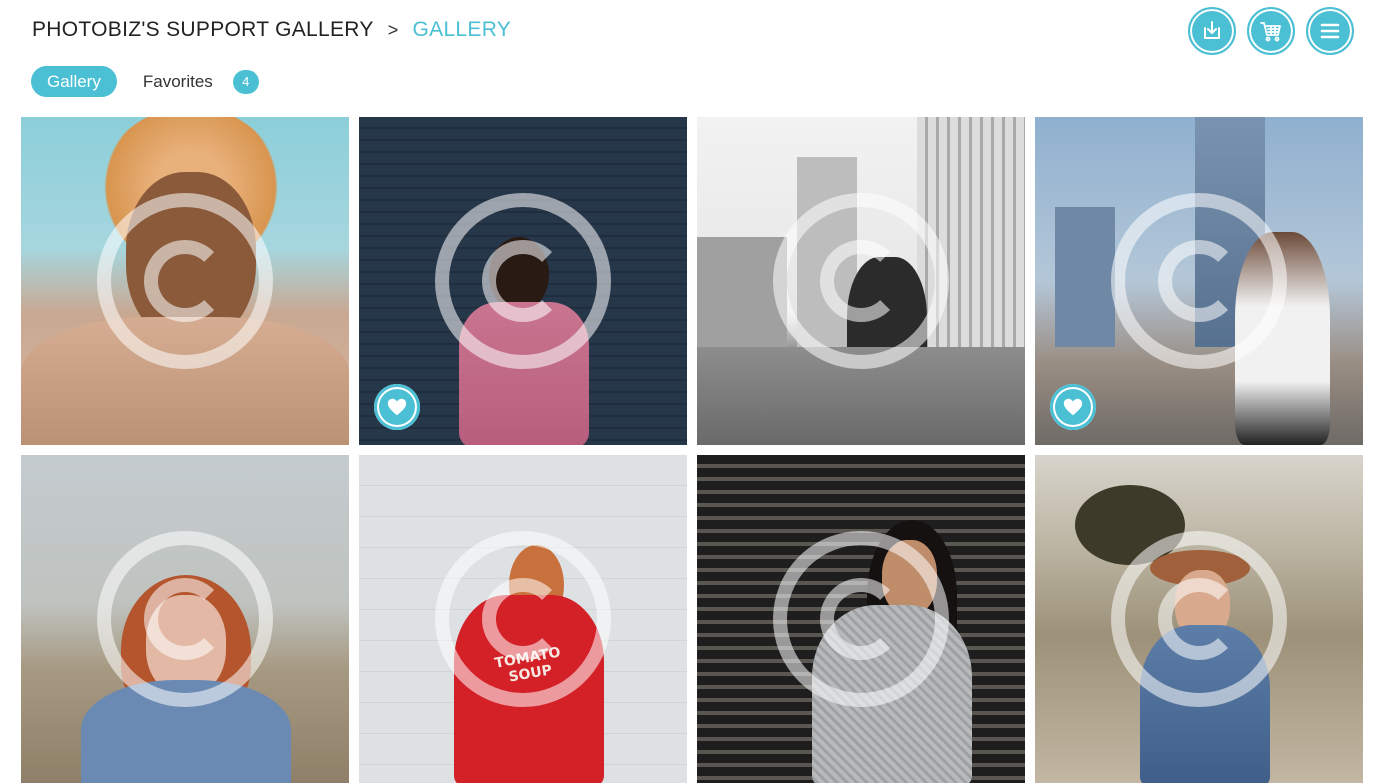  What do you see at coordinates (203, 30) in the screenshot?
I see `breadcrumb-root-link: PHOTOBIZ'S SUPPORT GALLERY` at bounding box center [203, 30].